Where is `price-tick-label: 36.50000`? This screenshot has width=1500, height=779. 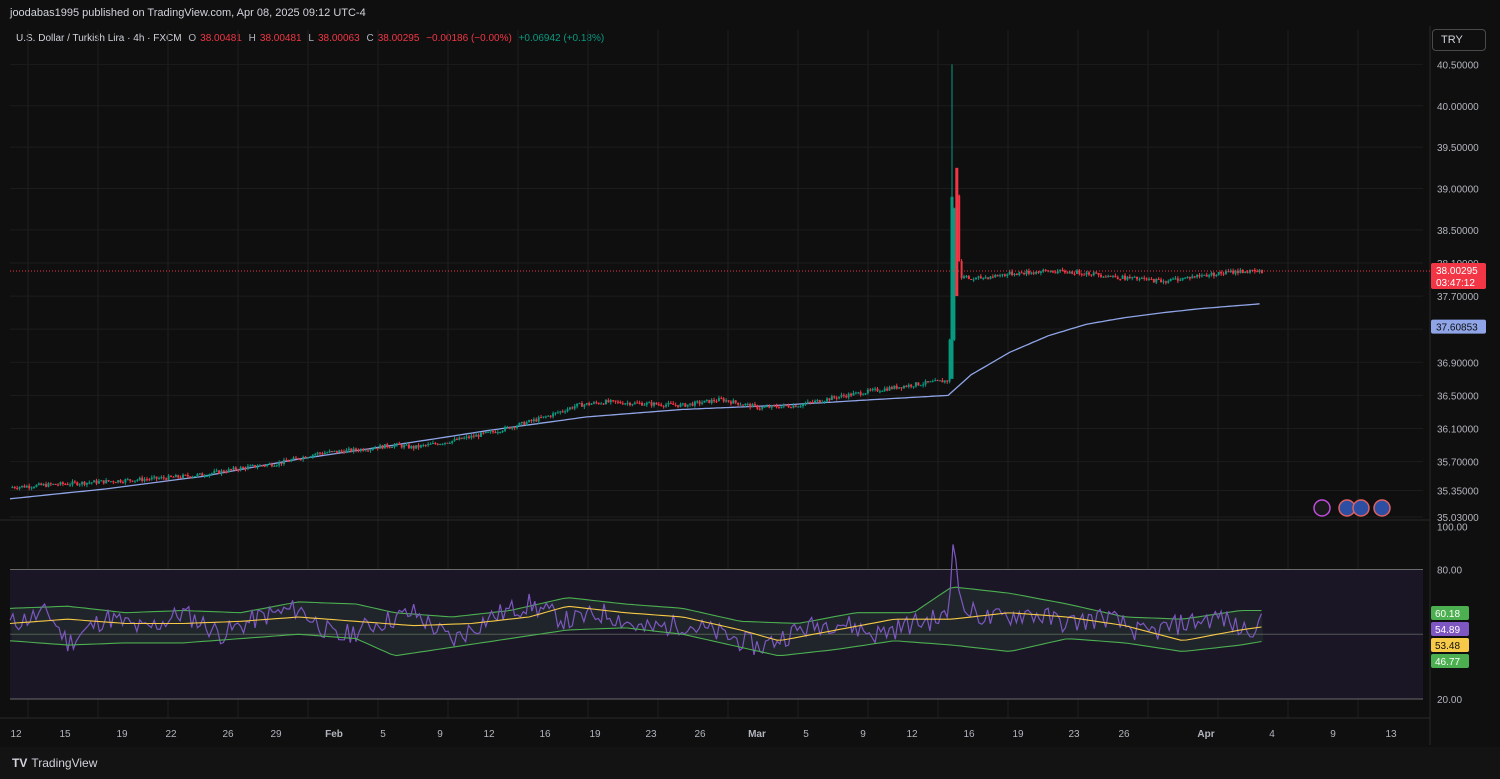 price-tick-label: 36.50000 is located at coordinates (1458, 396).